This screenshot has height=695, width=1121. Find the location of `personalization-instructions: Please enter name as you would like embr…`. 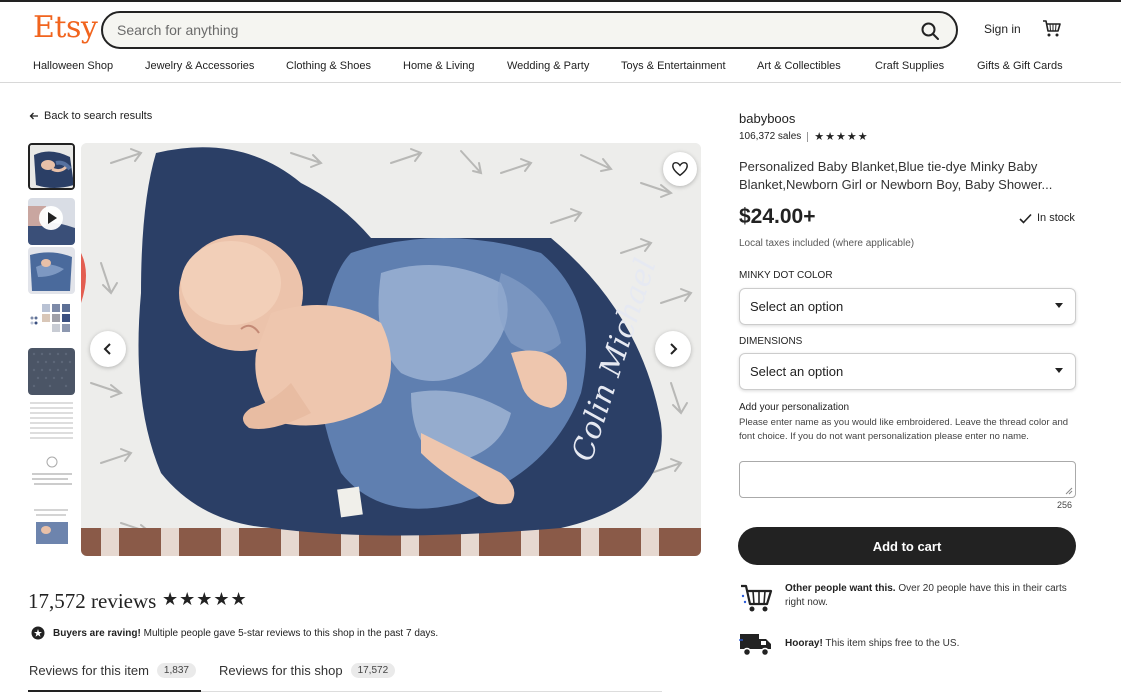

personalization-instructions: Please enter name as you would like embr… is located at coordinates (904, 429).